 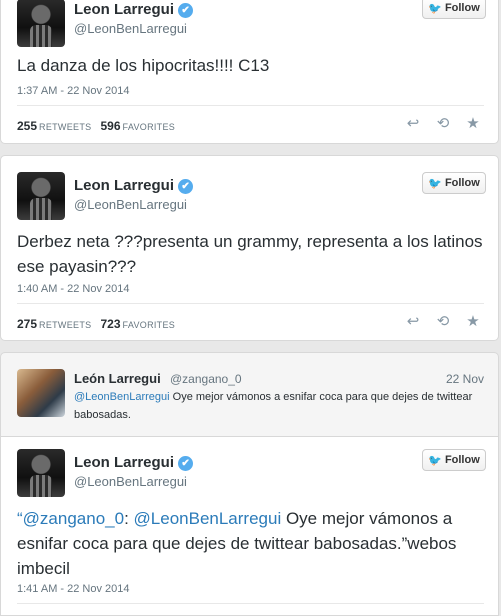 What do you see at coordinates (111, 126) in the screenshot?
I see `favorite-count: 596` at bounding box center [111, 126].